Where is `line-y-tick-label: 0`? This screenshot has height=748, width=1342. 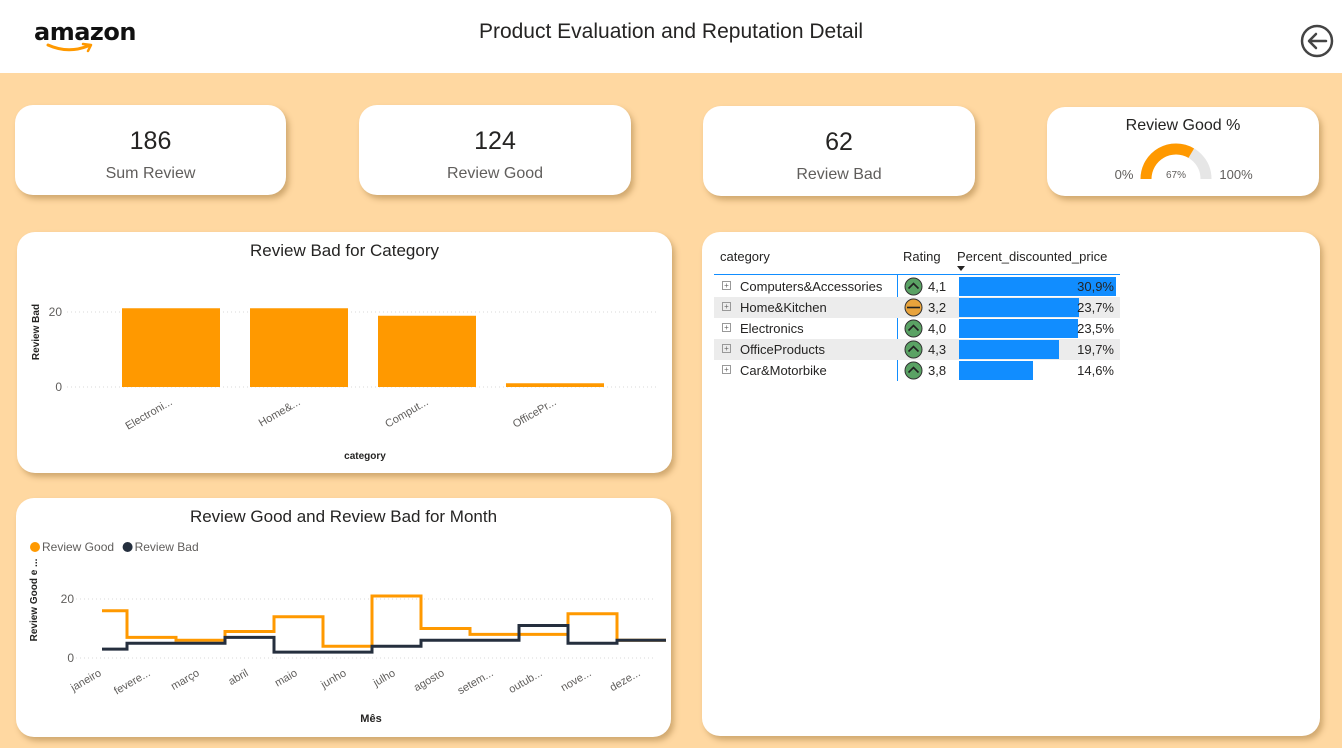 line-y-tick-label: 0 is located at coordinates (70, 658).